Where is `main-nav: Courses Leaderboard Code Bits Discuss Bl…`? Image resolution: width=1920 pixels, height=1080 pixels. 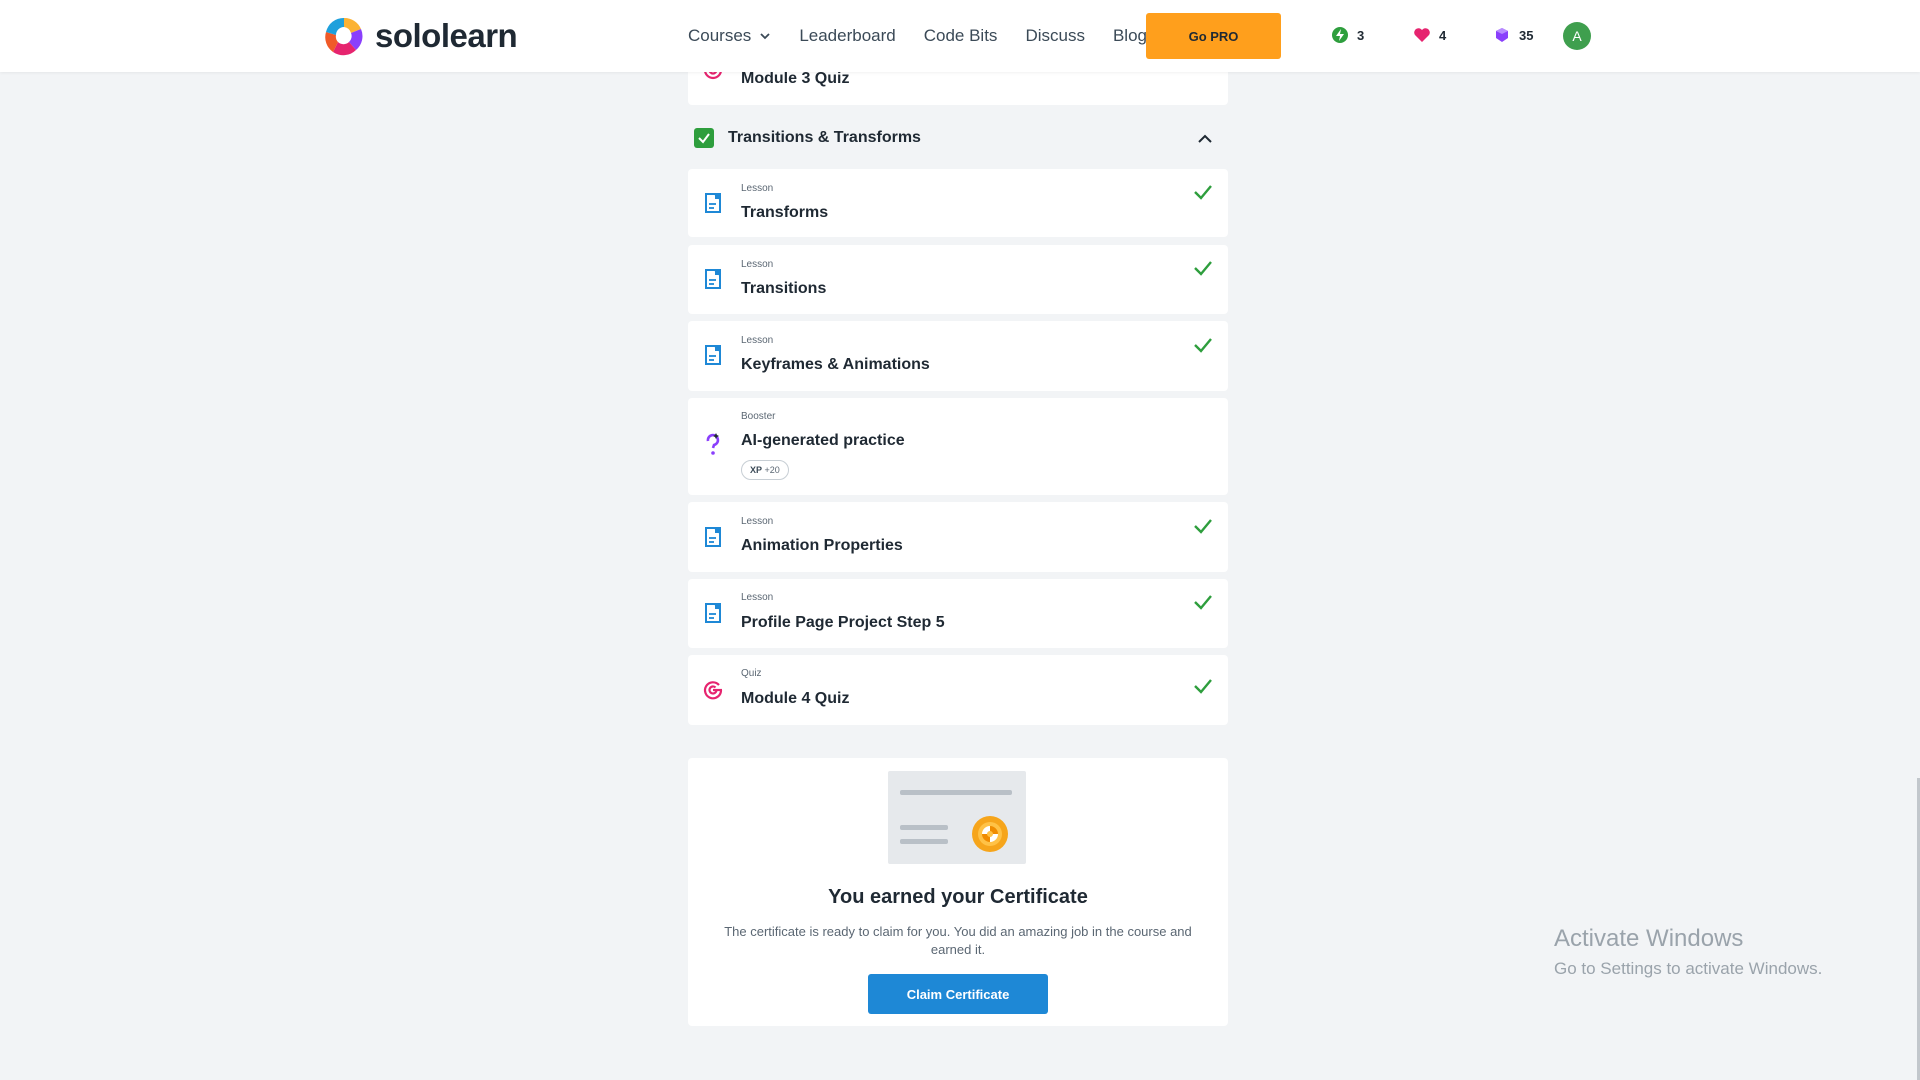 main-nav: Courses Leaderboard Code Bits Discuss Bl… is located at coordinates (931, 36).